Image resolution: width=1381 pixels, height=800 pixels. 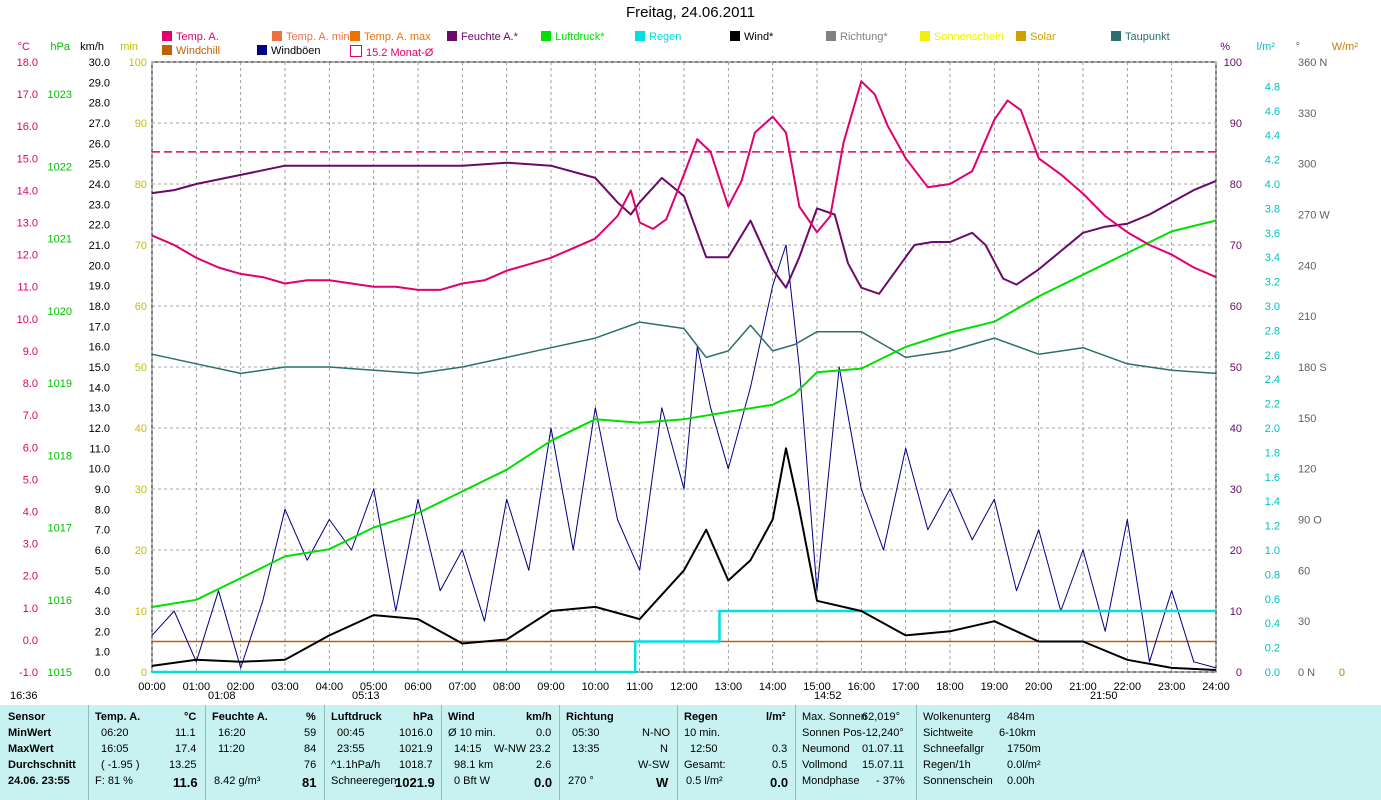 I want to click on humidity-tick: 10, so click(x=1236, y=612).